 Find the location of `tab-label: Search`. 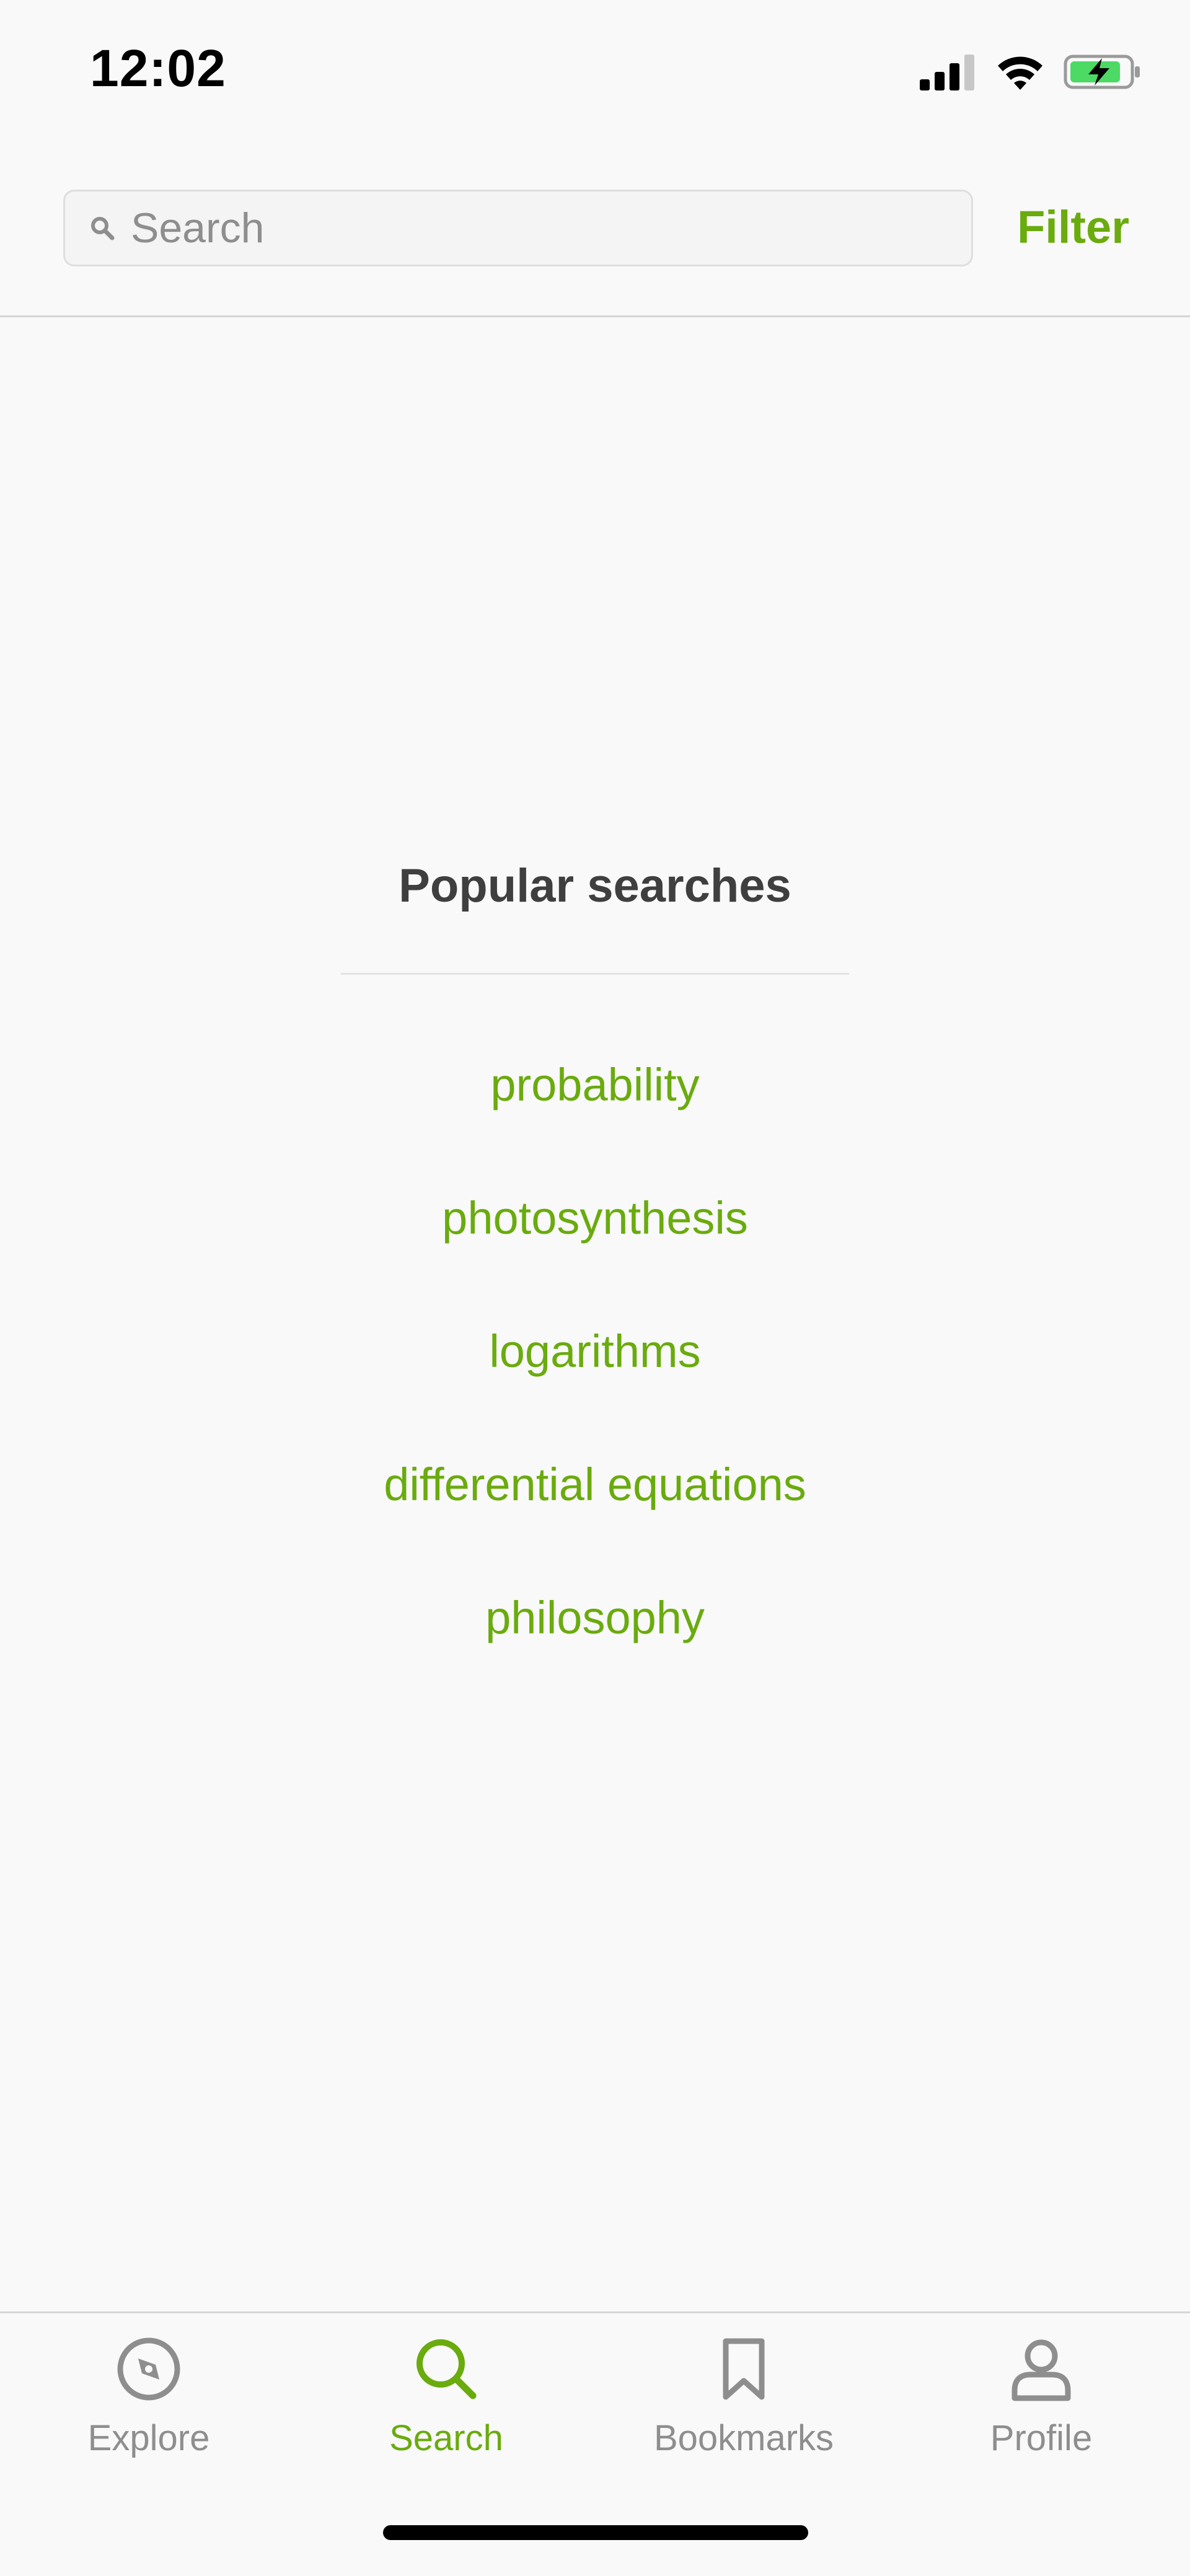

tab-label: Search is located at coordinates (446, 2438).